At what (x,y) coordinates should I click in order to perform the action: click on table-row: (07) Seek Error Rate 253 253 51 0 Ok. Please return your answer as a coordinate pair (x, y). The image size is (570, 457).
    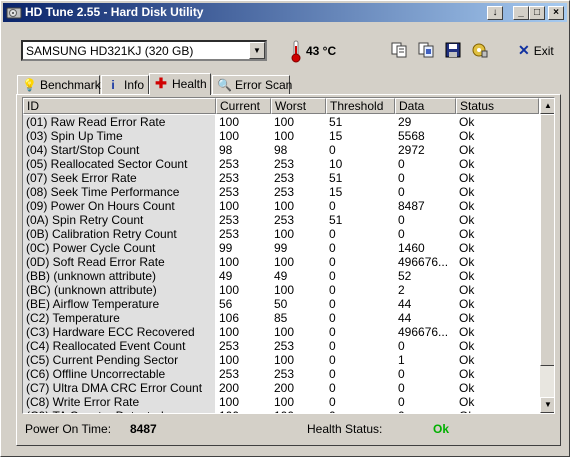
    Looking at the image, I should click on (281, 178).